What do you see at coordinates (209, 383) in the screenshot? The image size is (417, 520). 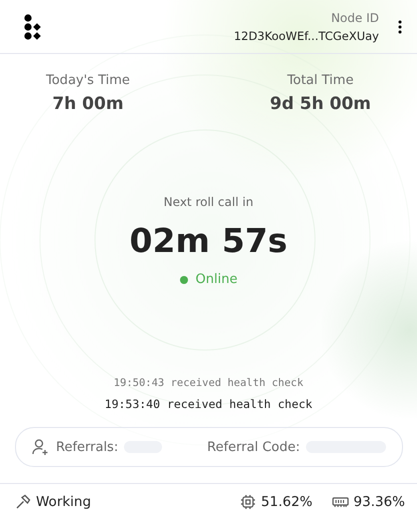 I see `log-entry: 19:50:43 received health check` at bounding box center [209, 383].